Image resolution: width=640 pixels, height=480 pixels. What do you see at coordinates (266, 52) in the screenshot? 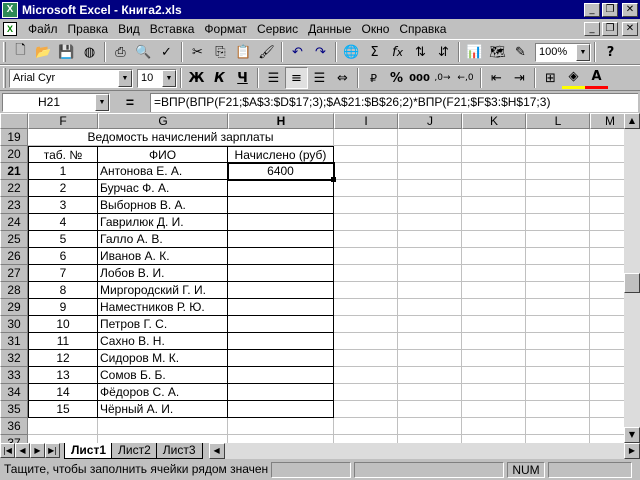
I see `format-painter-icon: 🖌` at bounding box center [266, 52].